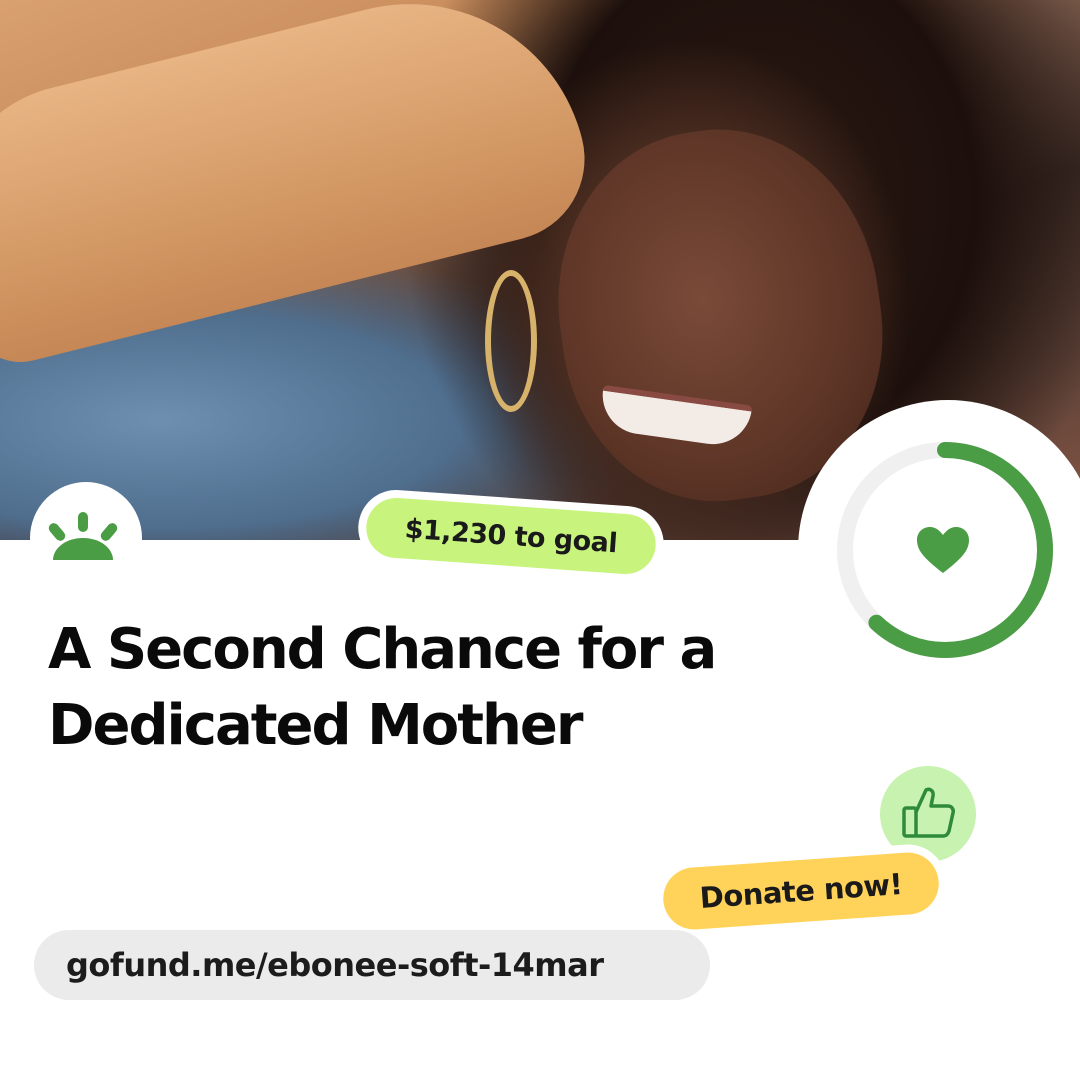 The height and width of the screenshot is (1080, 1080). Describe the element at coordinates (511, 341) in the screenshot. I see `photo-earring` at that location.